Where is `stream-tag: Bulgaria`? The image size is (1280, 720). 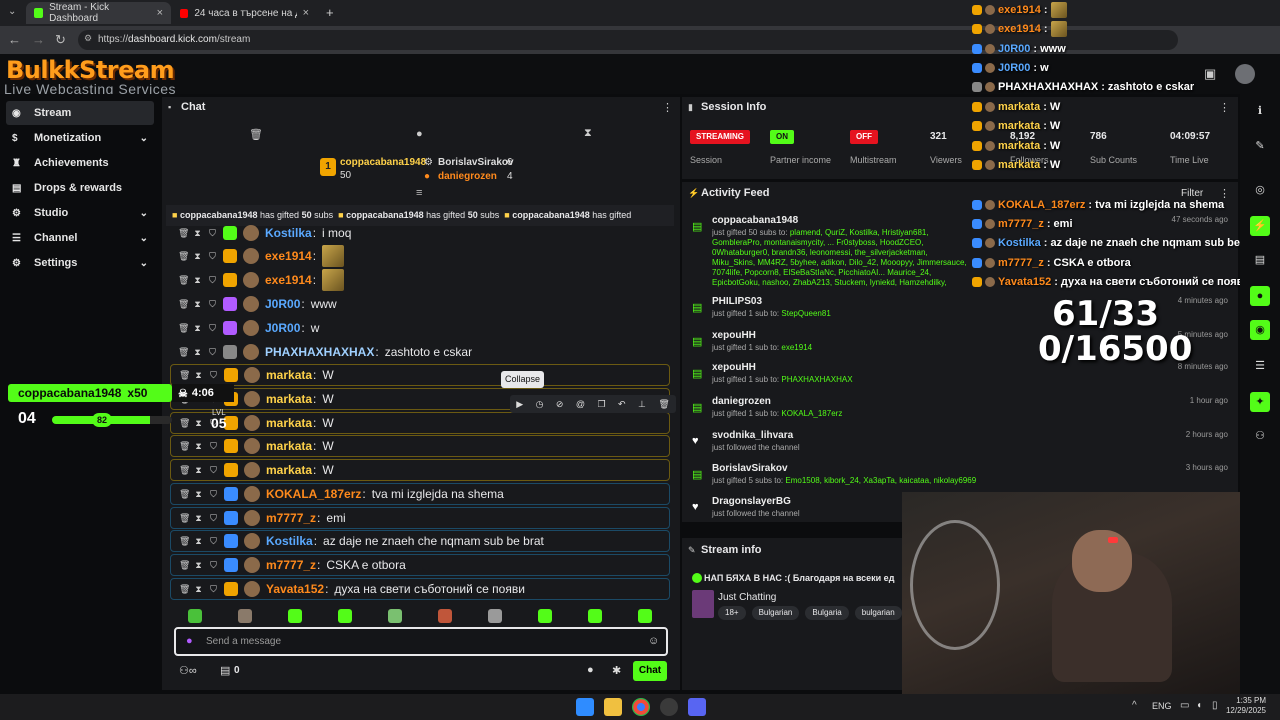 stream-tag: Bulgaria is located at coordinates (827, 613).